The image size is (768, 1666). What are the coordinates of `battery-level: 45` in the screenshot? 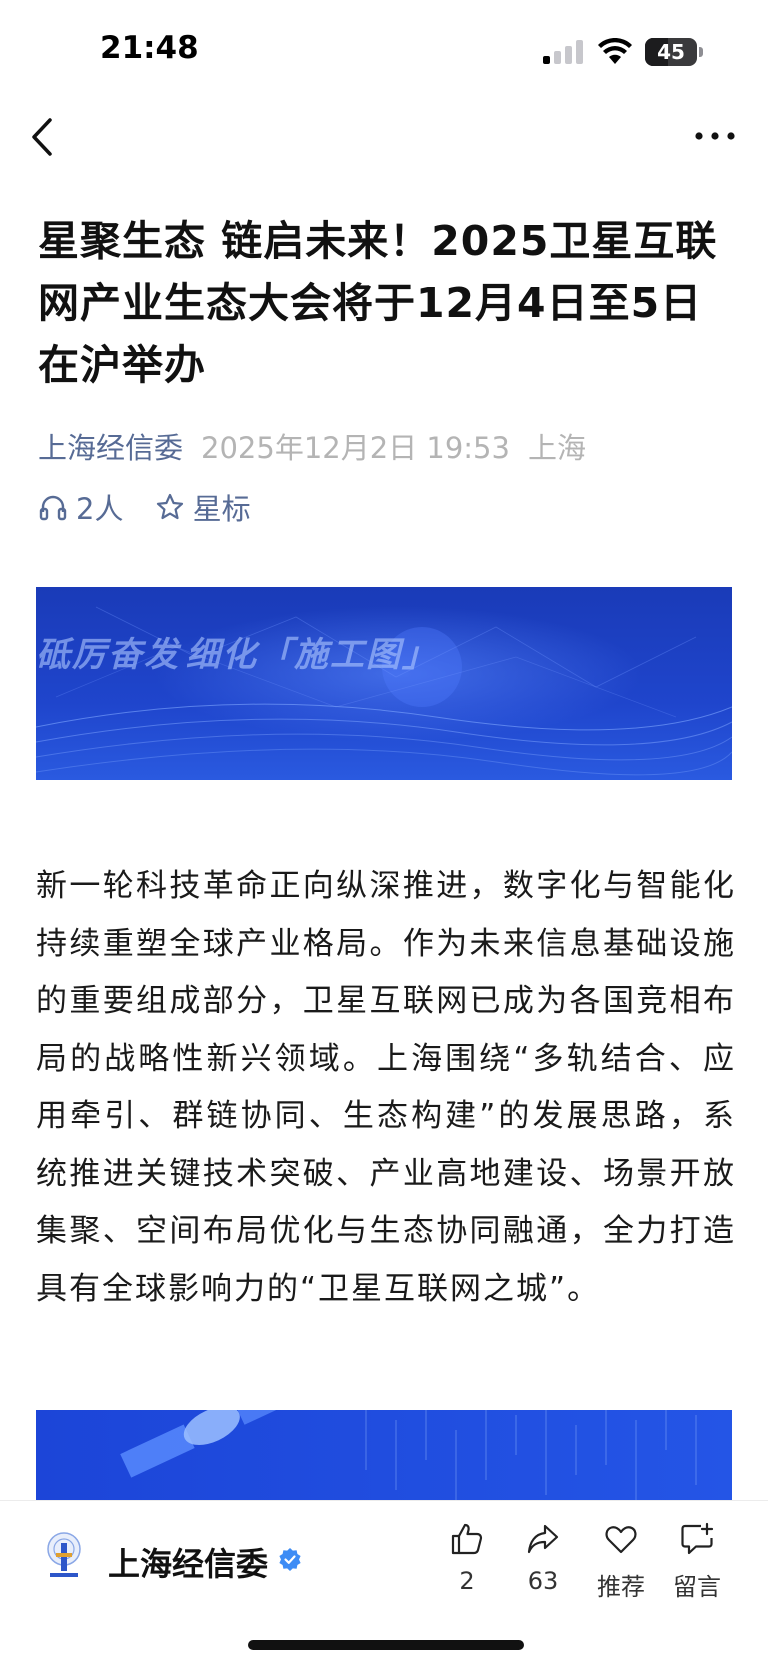 It's located at (671, 52).